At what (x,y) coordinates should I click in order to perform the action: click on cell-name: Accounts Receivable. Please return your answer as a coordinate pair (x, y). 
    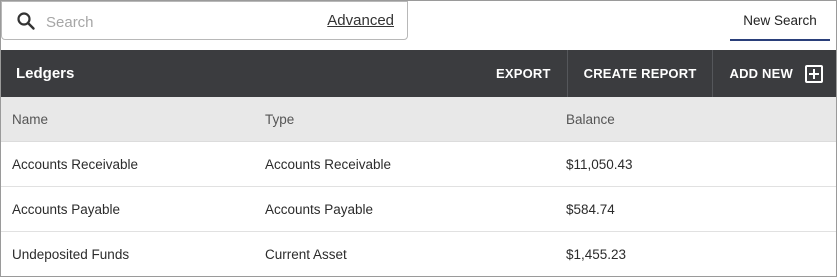
    Looking at the image, I should click on (75, 164).